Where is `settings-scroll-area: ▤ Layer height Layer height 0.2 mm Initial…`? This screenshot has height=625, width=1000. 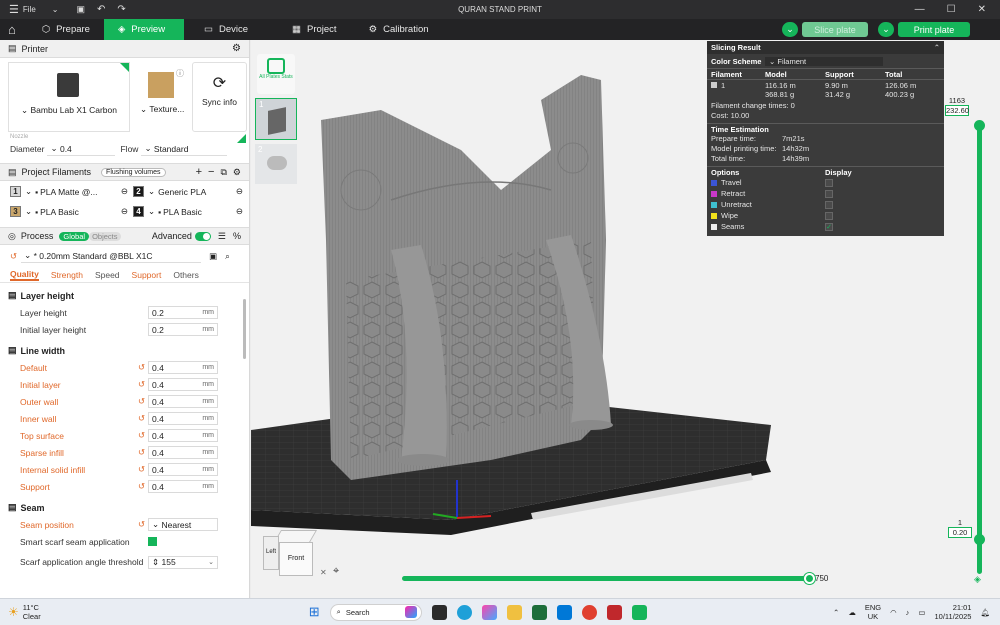
settings-scroll-area: ▤ Layer height Layer height 0.2 mm Initial… is located at coordinates (124, 435).